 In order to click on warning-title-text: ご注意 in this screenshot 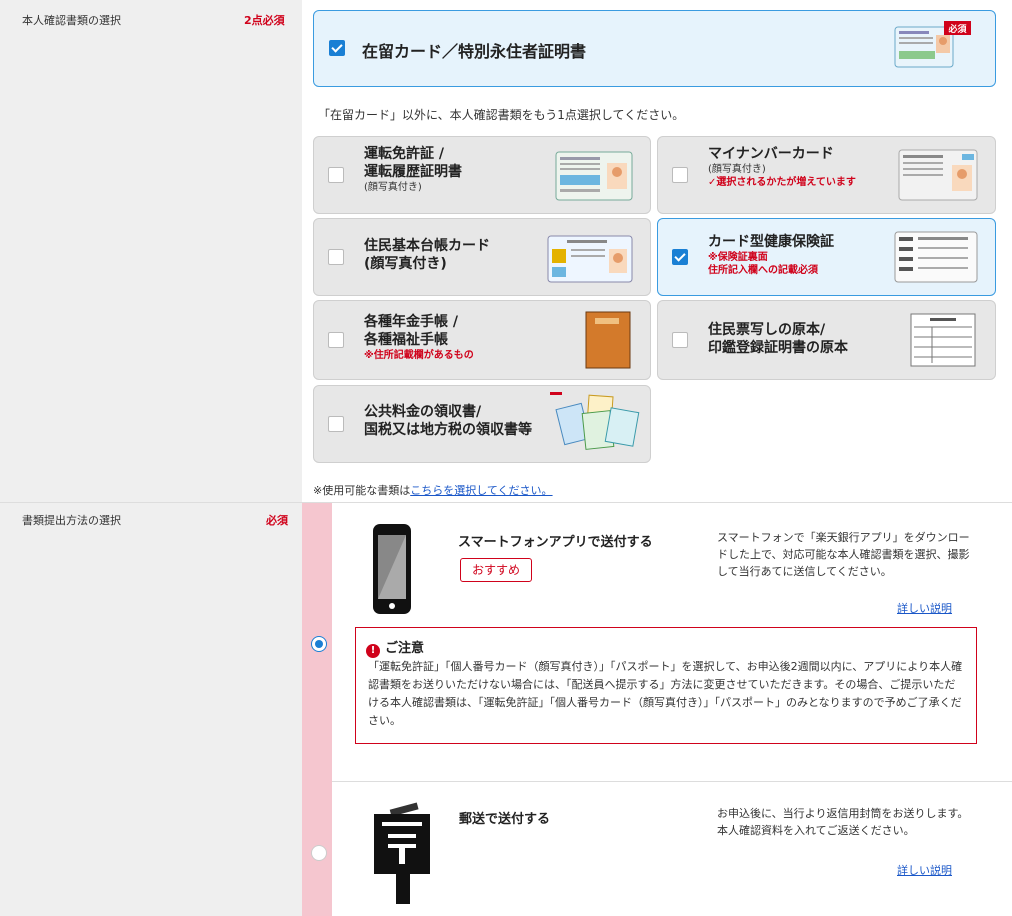, I will do `click(405, 648)`.